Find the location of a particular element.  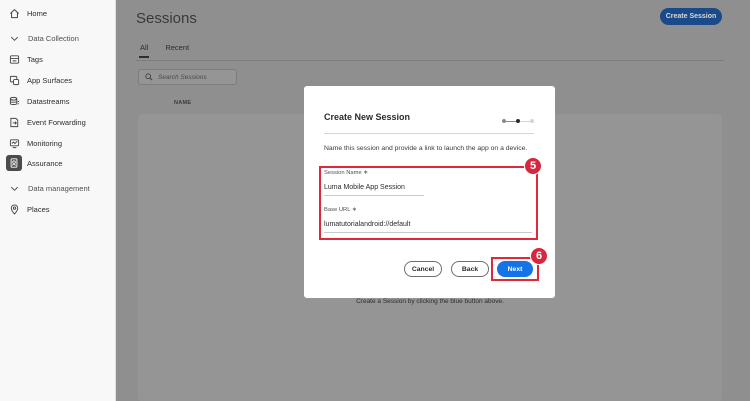

callout-badge-5: 5 is located at coordinates (533, 166).